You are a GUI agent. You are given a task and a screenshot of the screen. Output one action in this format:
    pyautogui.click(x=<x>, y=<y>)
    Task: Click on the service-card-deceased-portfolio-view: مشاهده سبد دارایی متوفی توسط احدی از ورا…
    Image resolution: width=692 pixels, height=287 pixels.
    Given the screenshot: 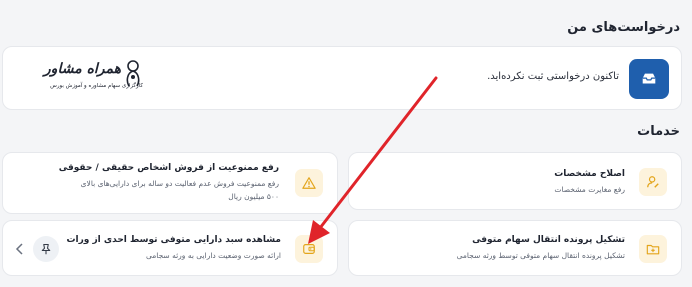 What is the action you would take?
    pyautogui.click(x=170, y=248)
    